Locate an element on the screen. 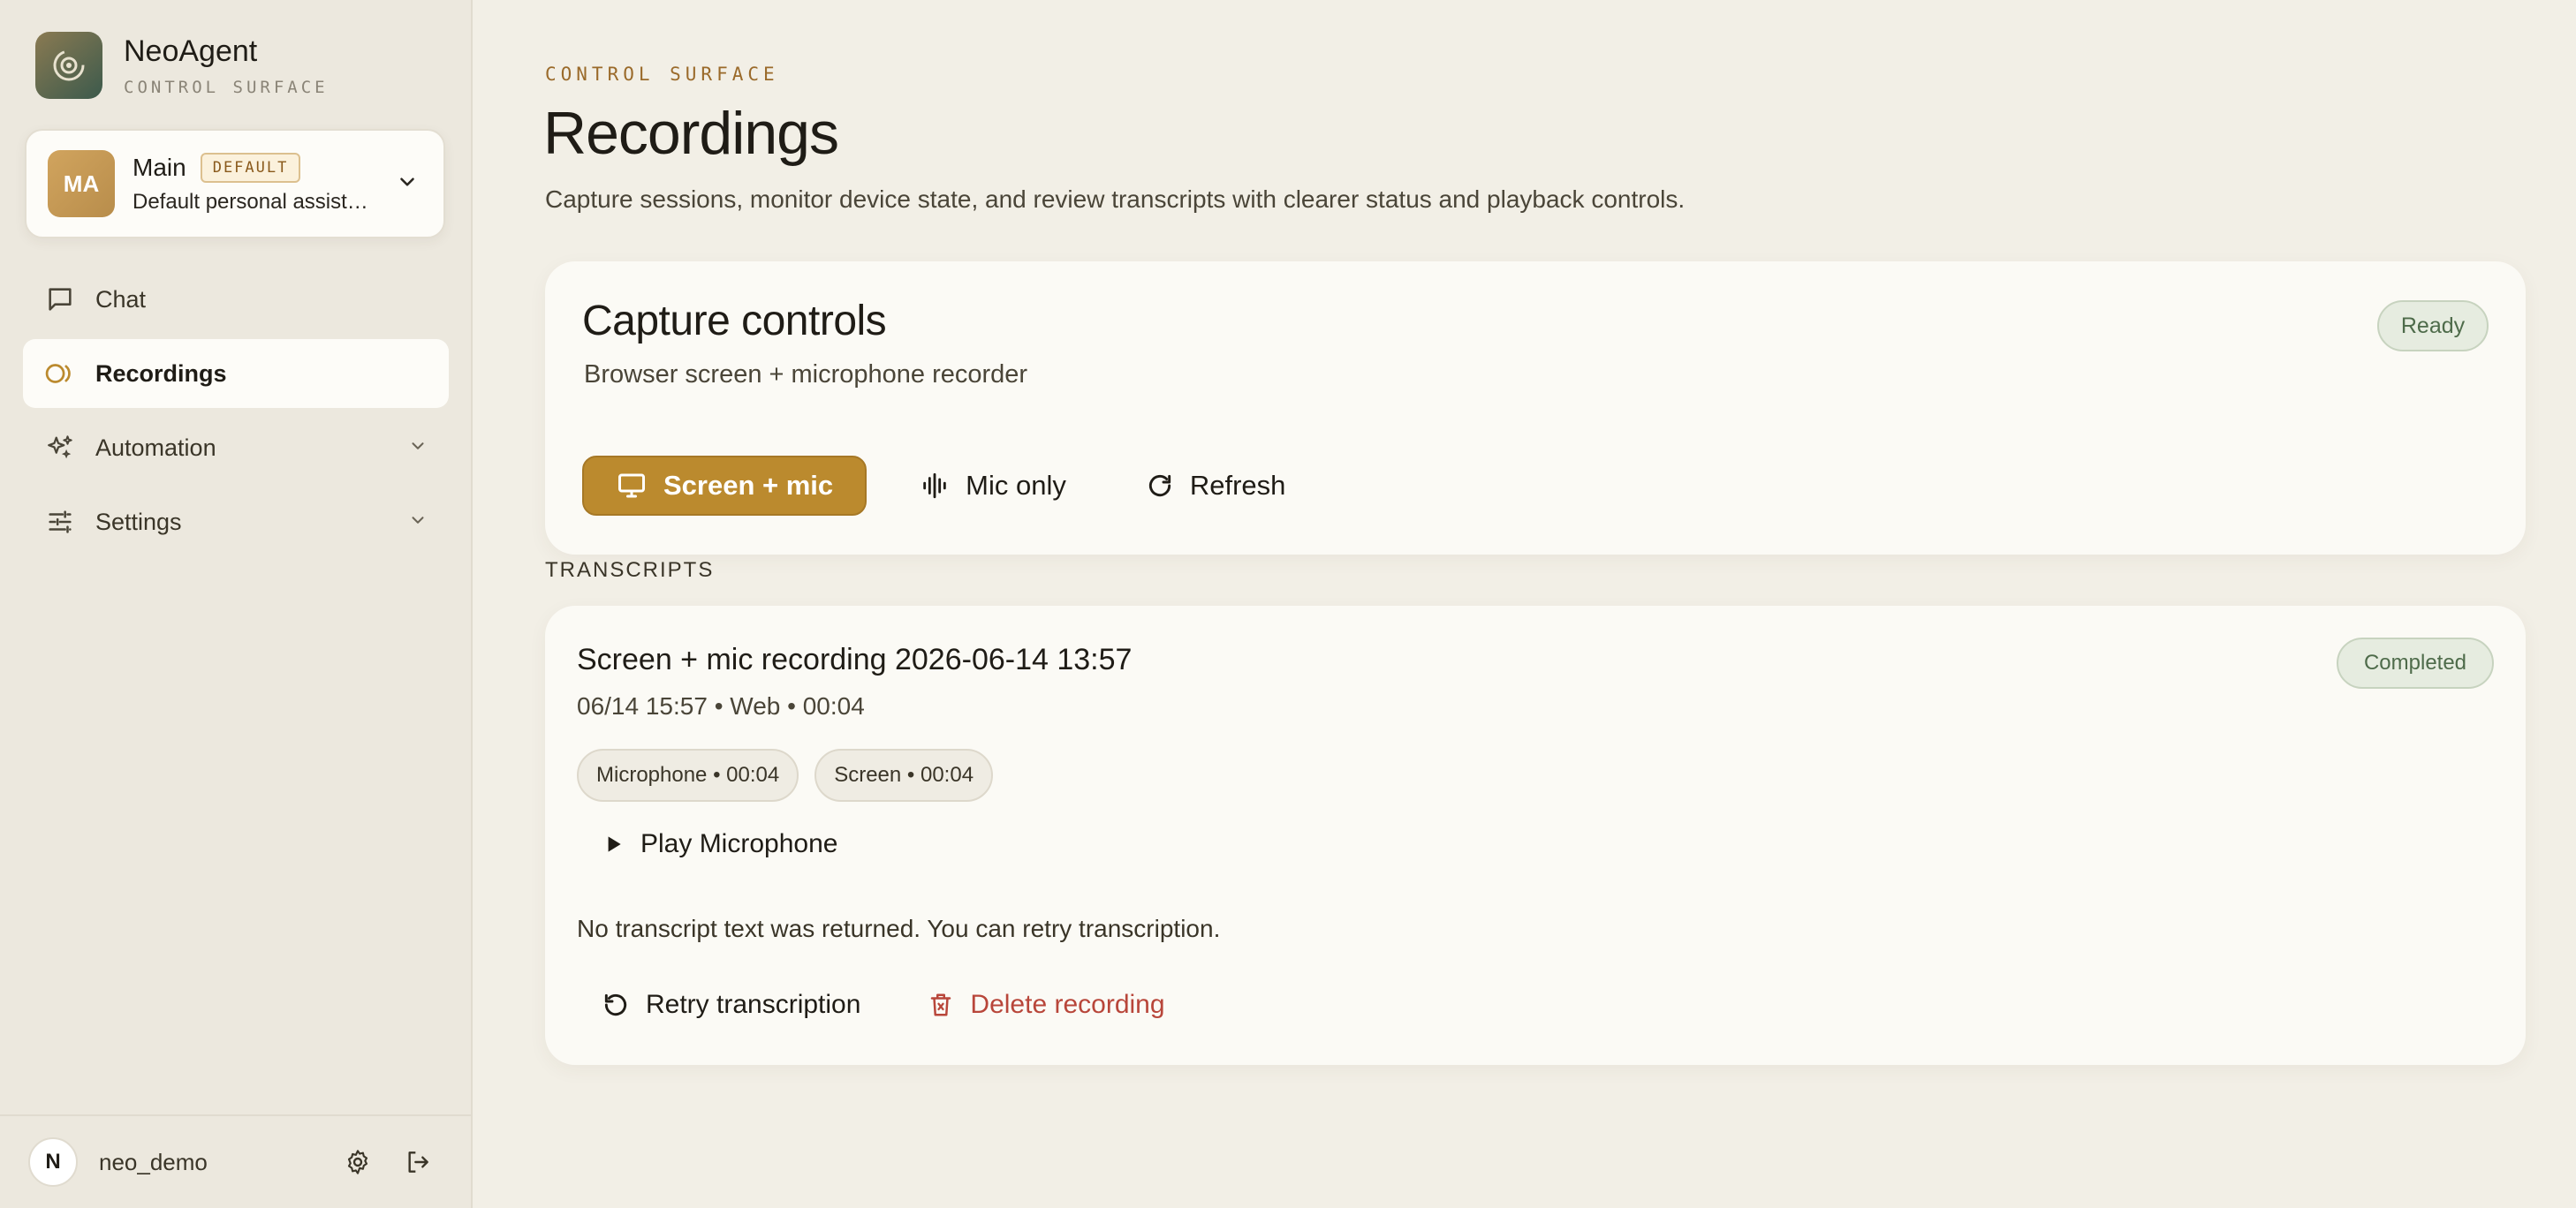 The image size is (2576, 1208). capture-button-row: Screen + mic Mic only Refresh is located at coordinates (947, 486).